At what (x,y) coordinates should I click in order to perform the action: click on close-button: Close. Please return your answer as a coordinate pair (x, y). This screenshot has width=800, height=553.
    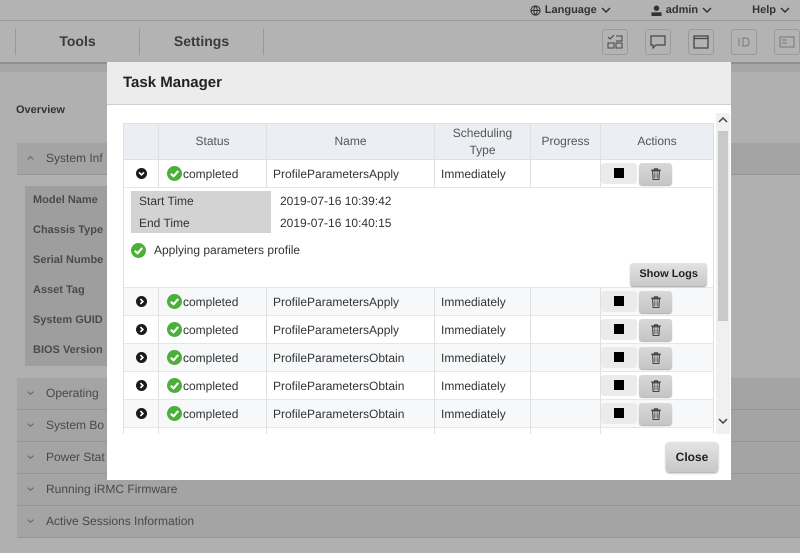
    Looking at the image, I should click on (692, 457).